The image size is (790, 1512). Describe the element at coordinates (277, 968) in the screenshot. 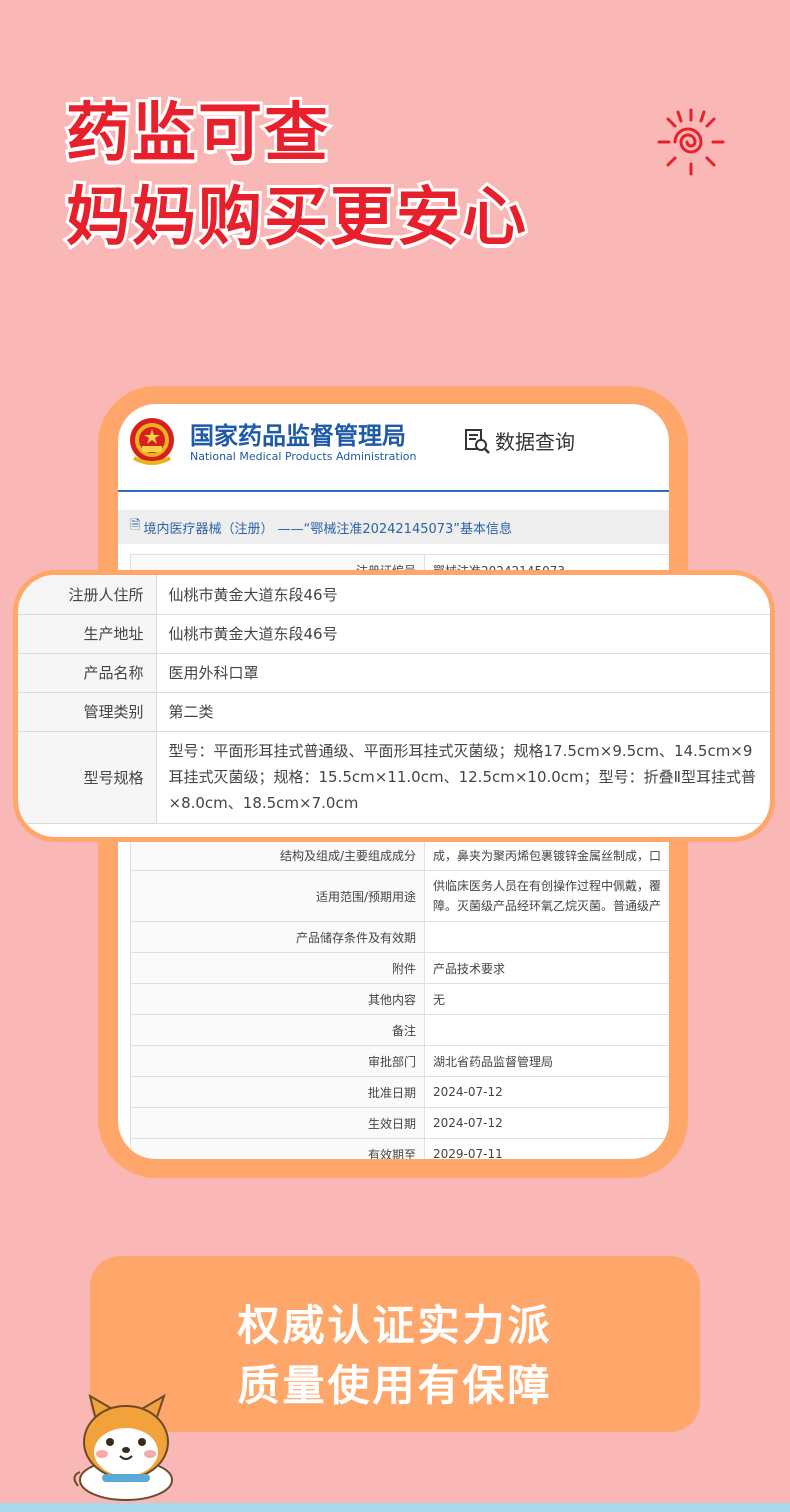

I see `row-key: 附件` at that location.